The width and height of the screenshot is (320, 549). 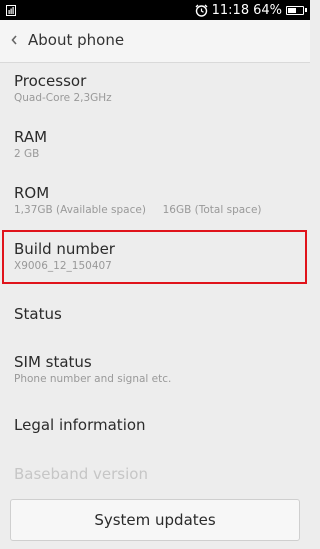 I want to click on alarm-icon, so click(x=201, y=10).